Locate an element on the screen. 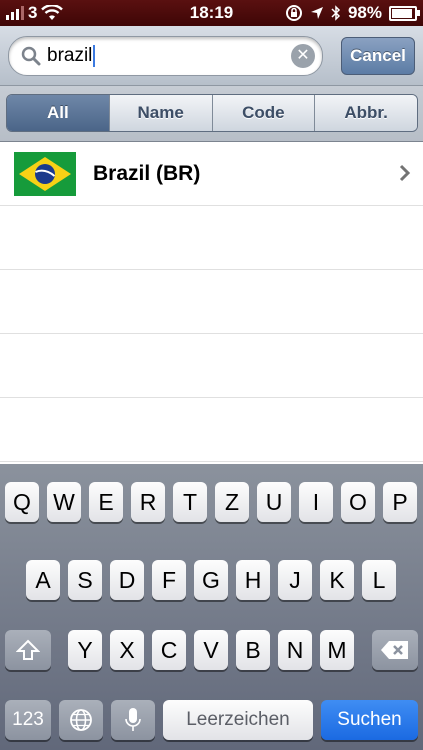  key-l: L is located at coordinates (379, 580).